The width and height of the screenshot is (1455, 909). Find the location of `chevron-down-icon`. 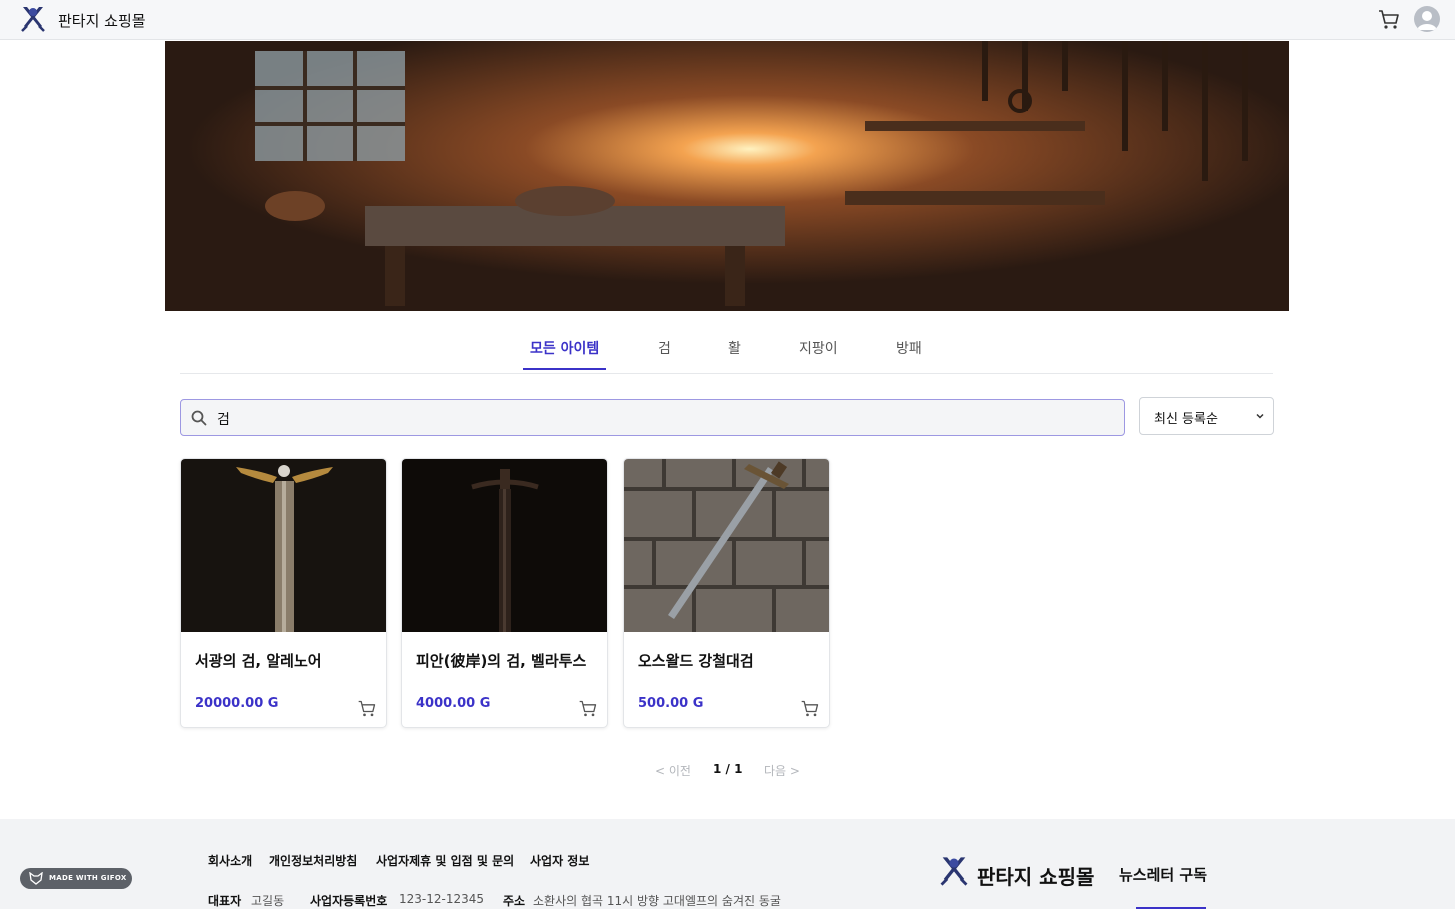

chevron-down-icon is located at coordinates (1260, 416).